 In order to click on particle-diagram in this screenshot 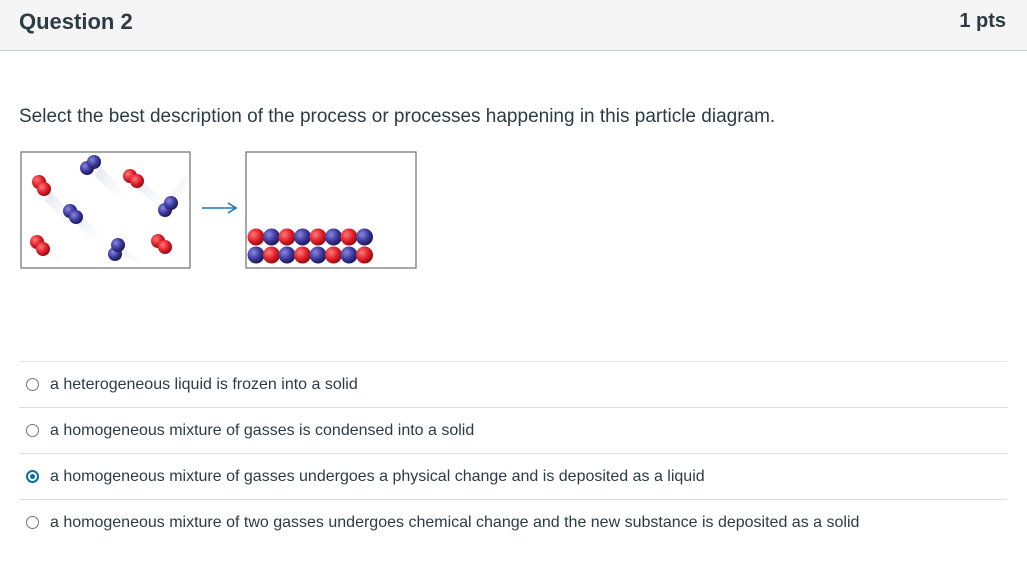, I will do `click(220, 211)`.